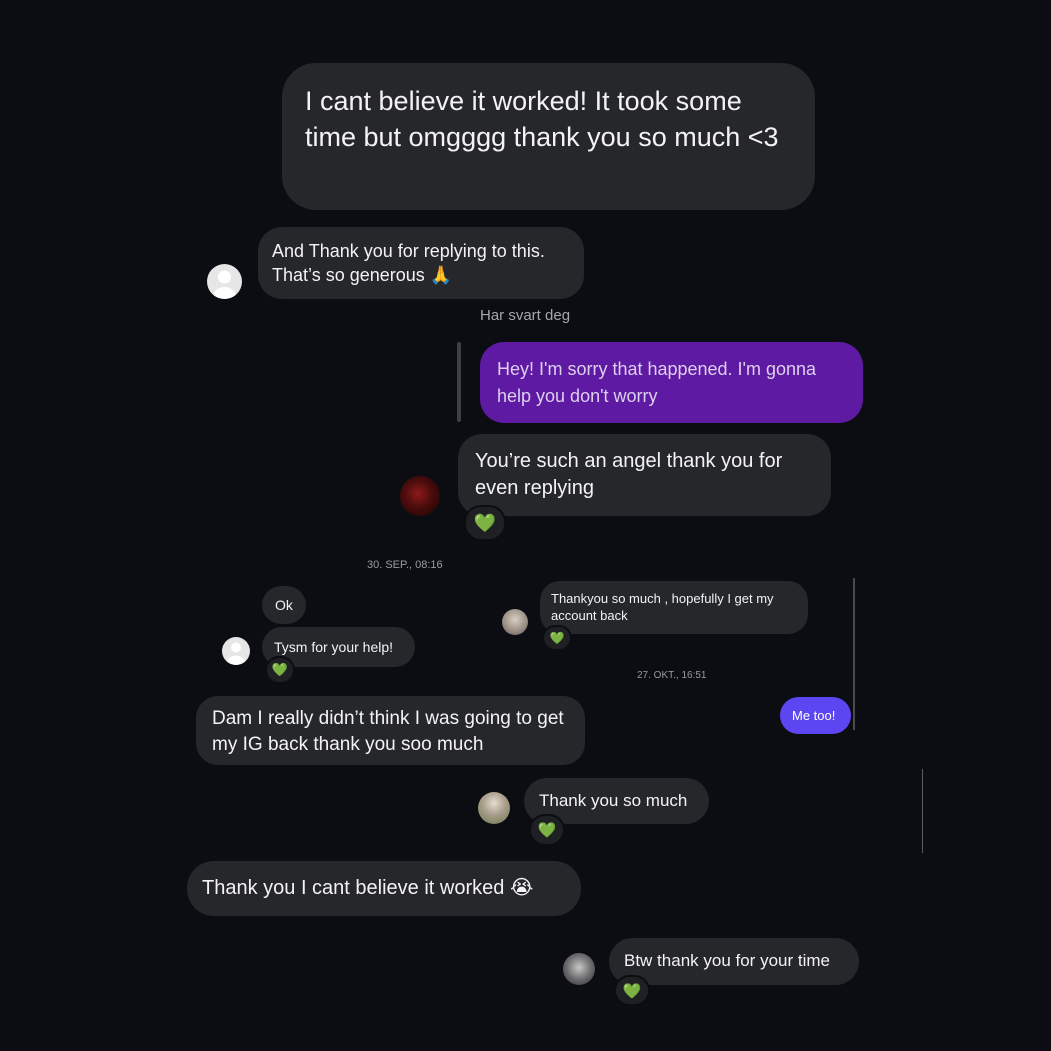  I want to click on timestamp: 27. OKT., 16:51, so click(672, 675).